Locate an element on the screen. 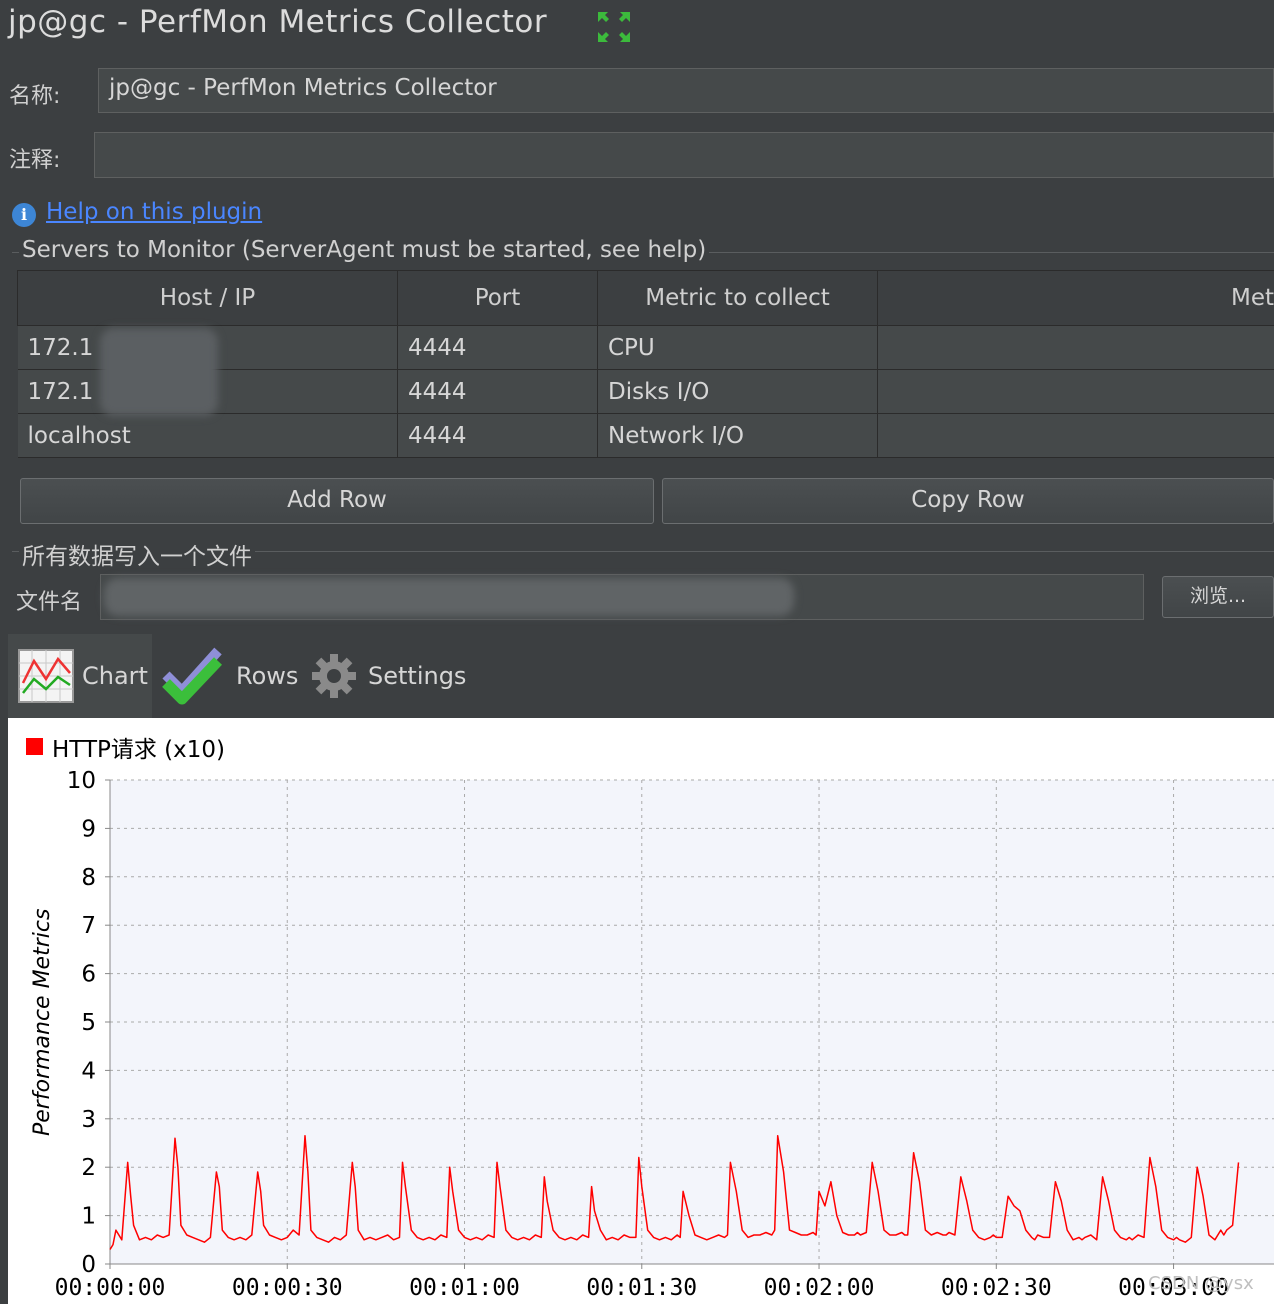 This screenshot has width=1274, height=1304. add-row-button: Add Row is located at coordinates (337, 501).